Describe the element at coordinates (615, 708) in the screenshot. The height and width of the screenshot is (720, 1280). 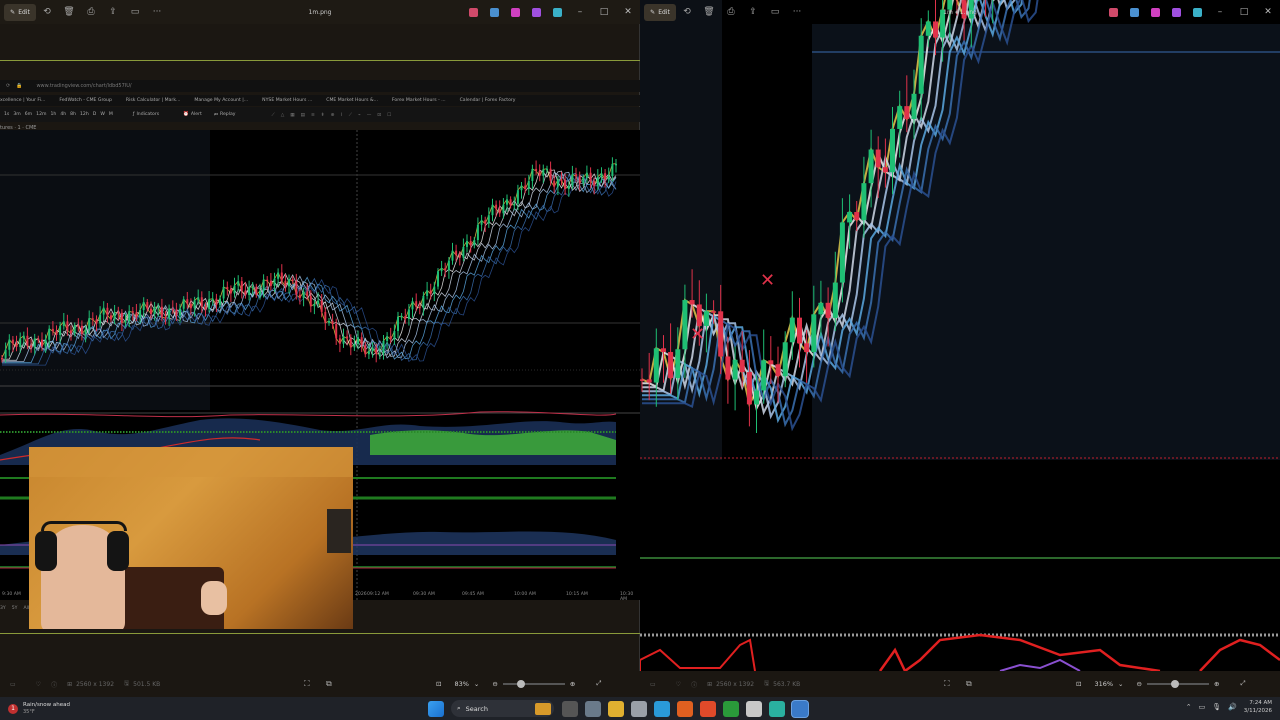
I see `file-explorer-icon` at that location.